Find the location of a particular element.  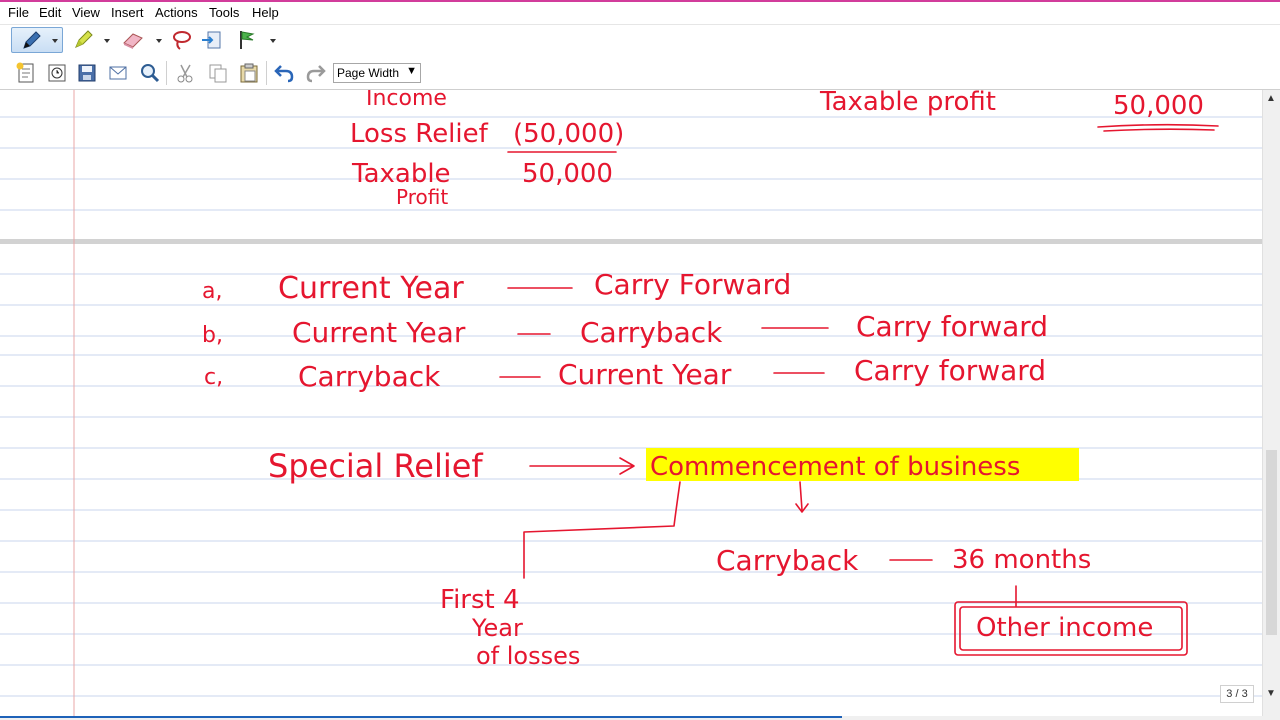

menu-bar: File Edit View Insert Actions Tools Help is located at coordinates (640, 13).